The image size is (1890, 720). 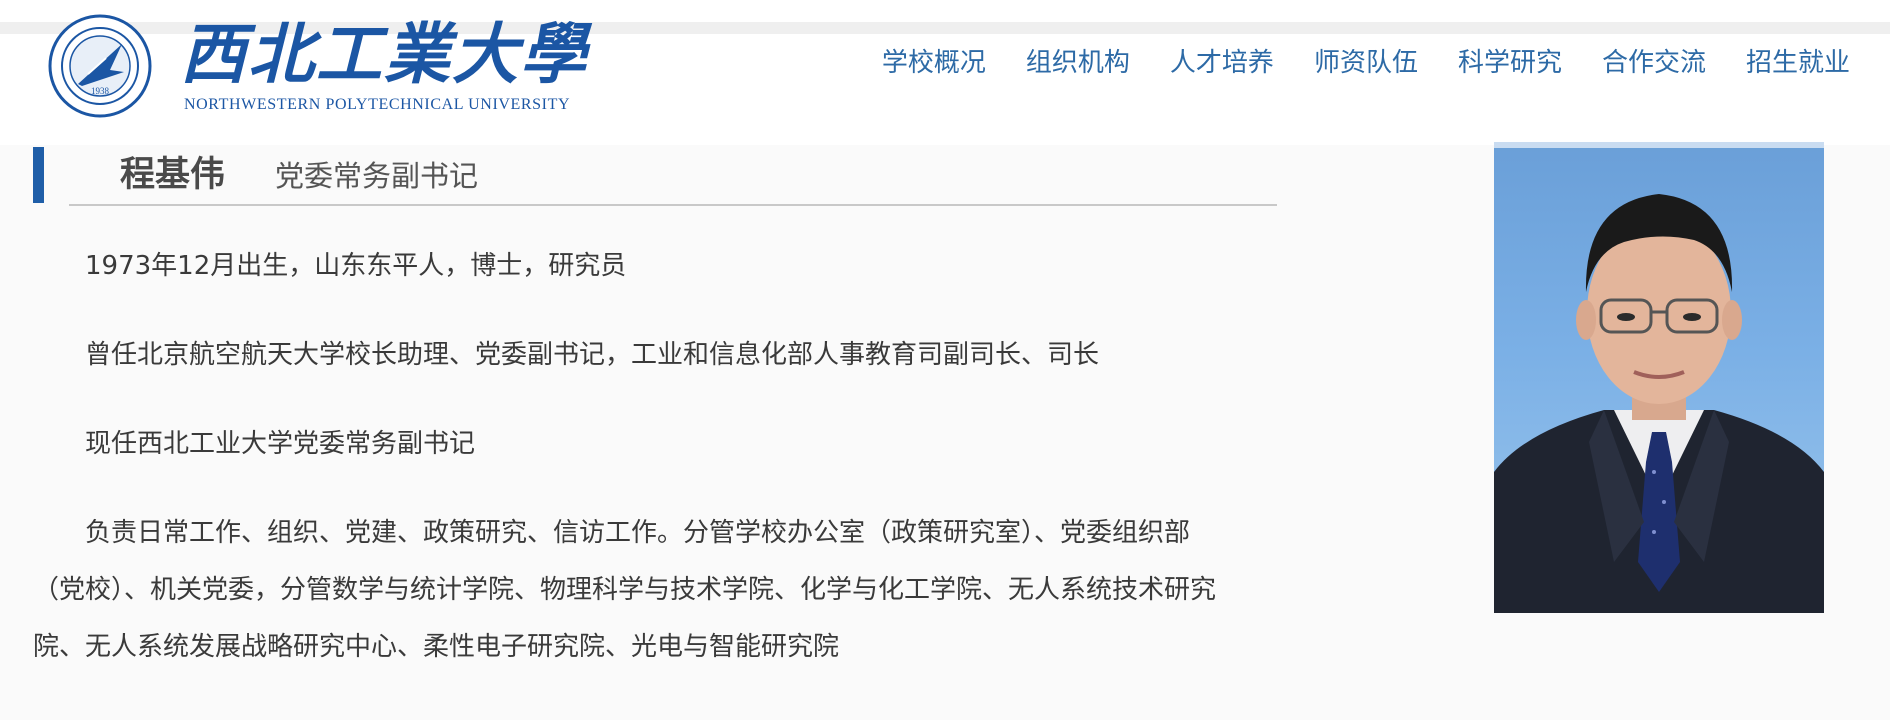 What do you see at coordinates (384, 54) in the screenshot?
I see `logo-wordmark-cn: 西北工業大學` at bounding box center [384, 54].